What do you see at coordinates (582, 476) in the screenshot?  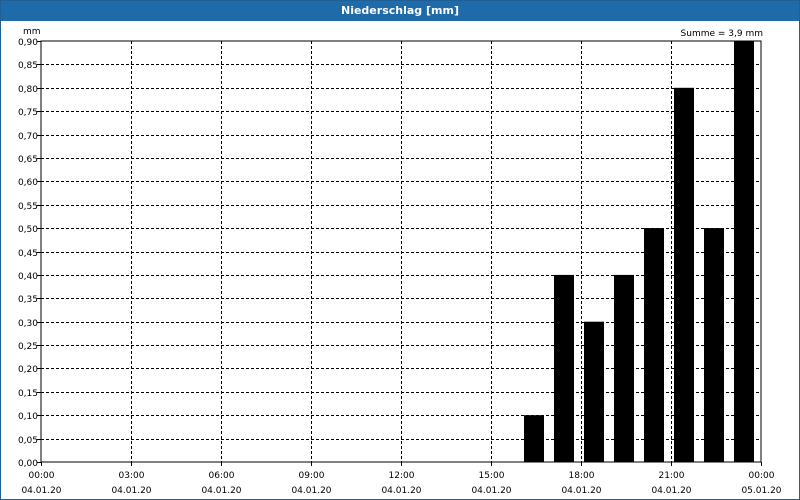 I see `x-tick-time-label: 18:00` at bounding box center [582, 476].